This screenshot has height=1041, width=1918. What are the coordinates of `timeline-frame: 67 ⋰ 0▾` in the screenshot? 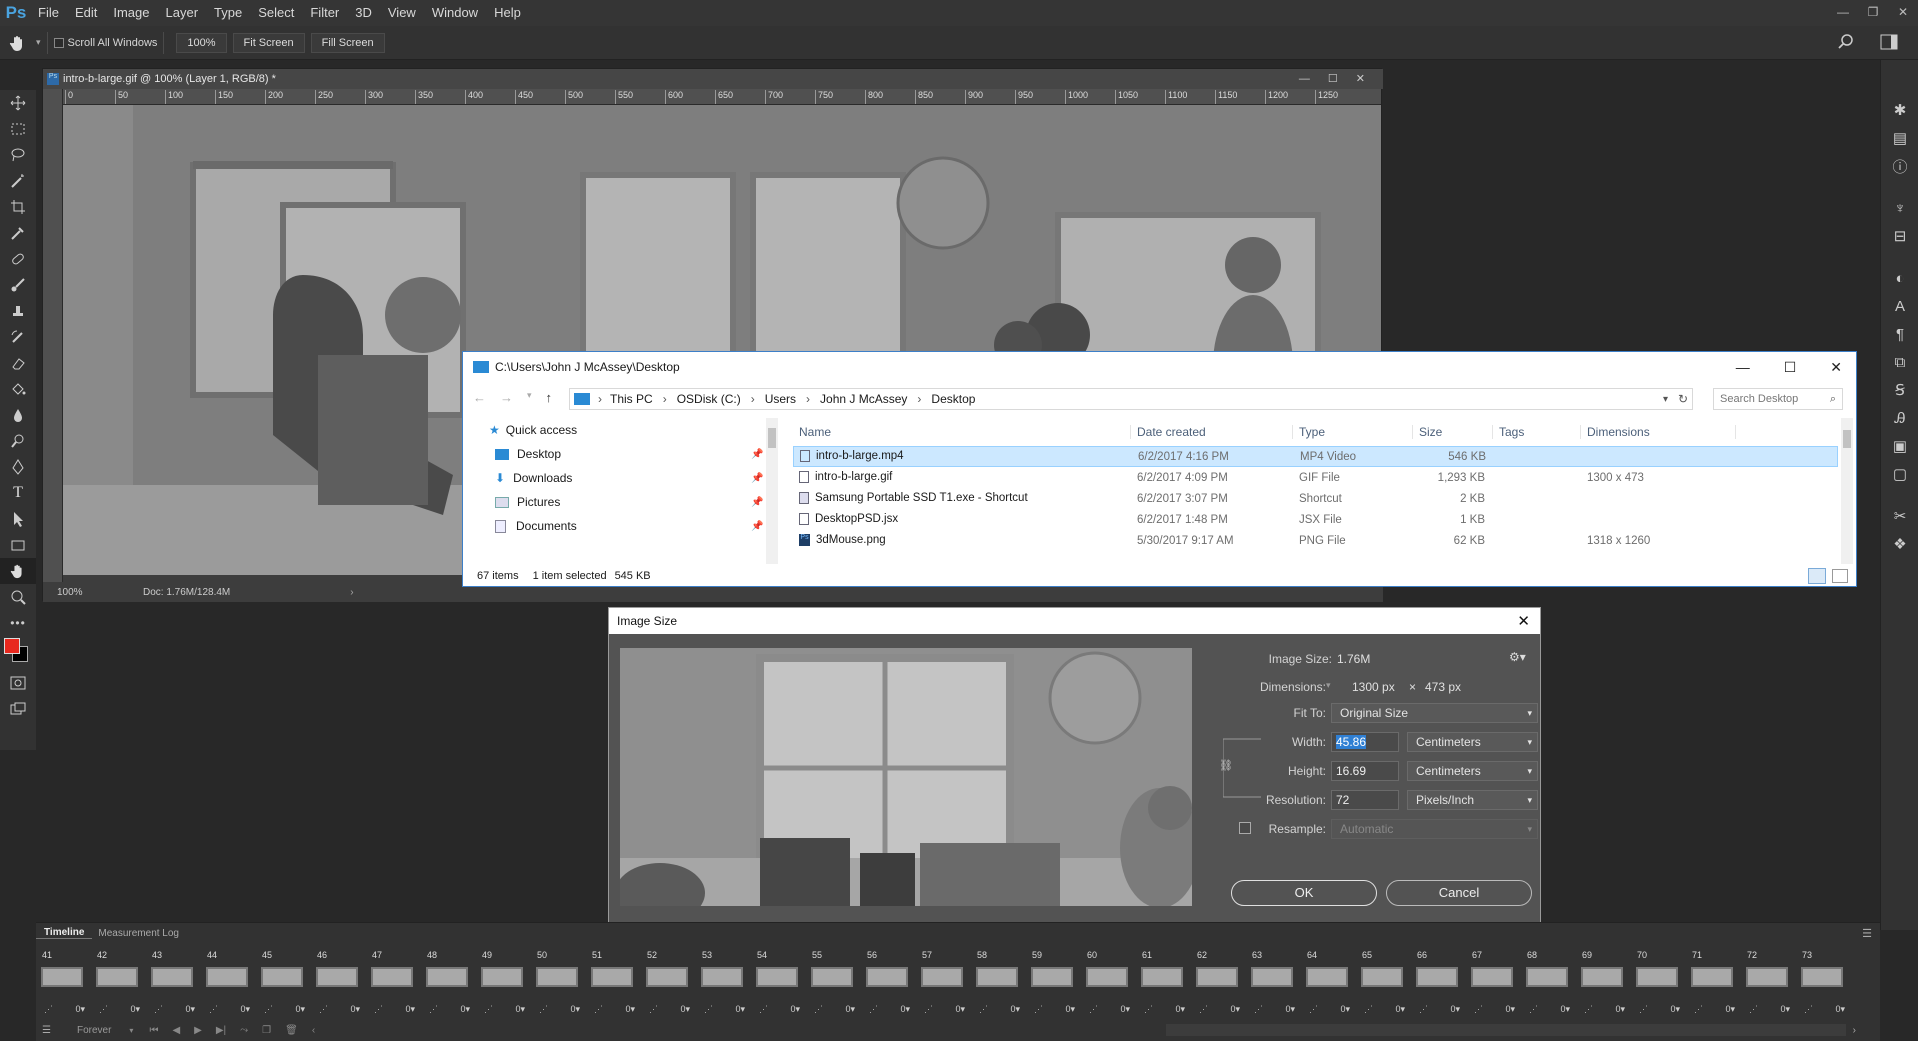 It's located at (1493, 983).